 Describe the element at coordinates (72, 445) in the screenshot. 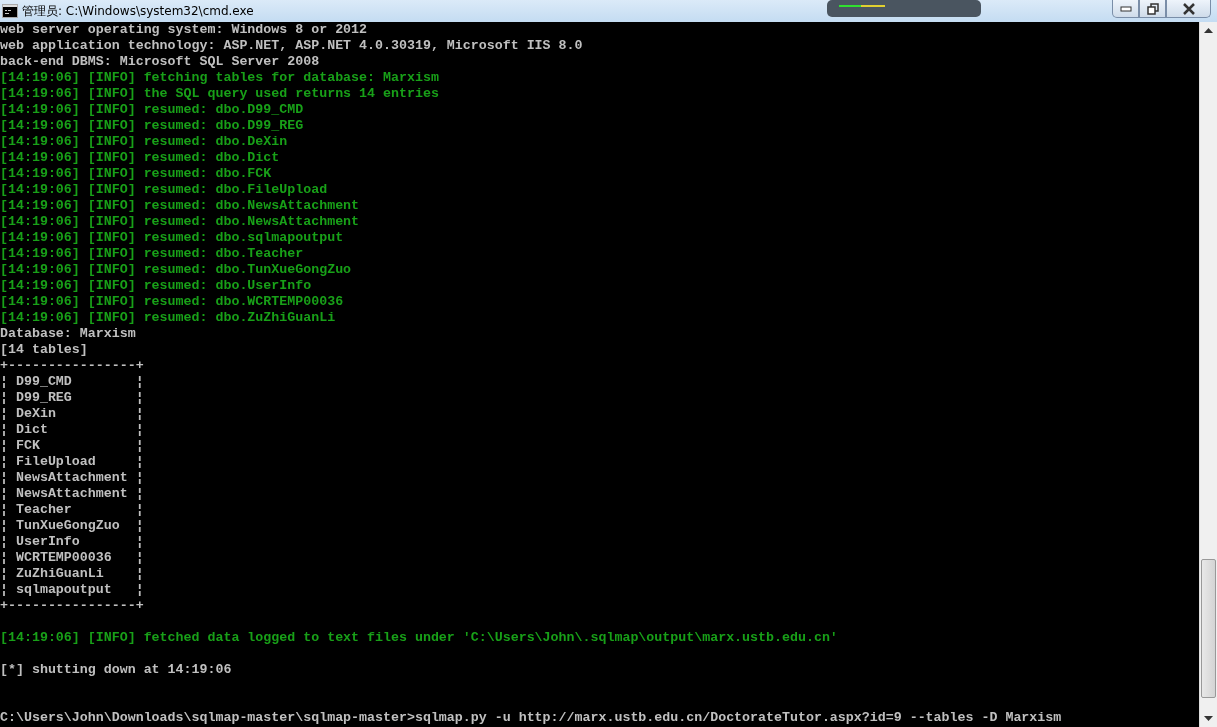

I see `console-line: ¦ FCK ¦` at that location.